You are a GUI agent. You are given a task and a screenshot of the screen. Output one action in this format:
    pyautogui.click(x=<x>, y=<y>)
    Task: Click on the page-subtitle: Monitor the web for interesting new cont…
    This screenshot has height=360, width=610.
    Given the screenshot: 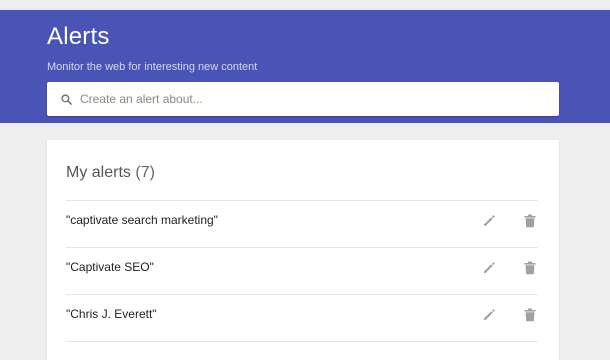 What is the action you would take?
    pyautogui.click(x=152, y=67)
    